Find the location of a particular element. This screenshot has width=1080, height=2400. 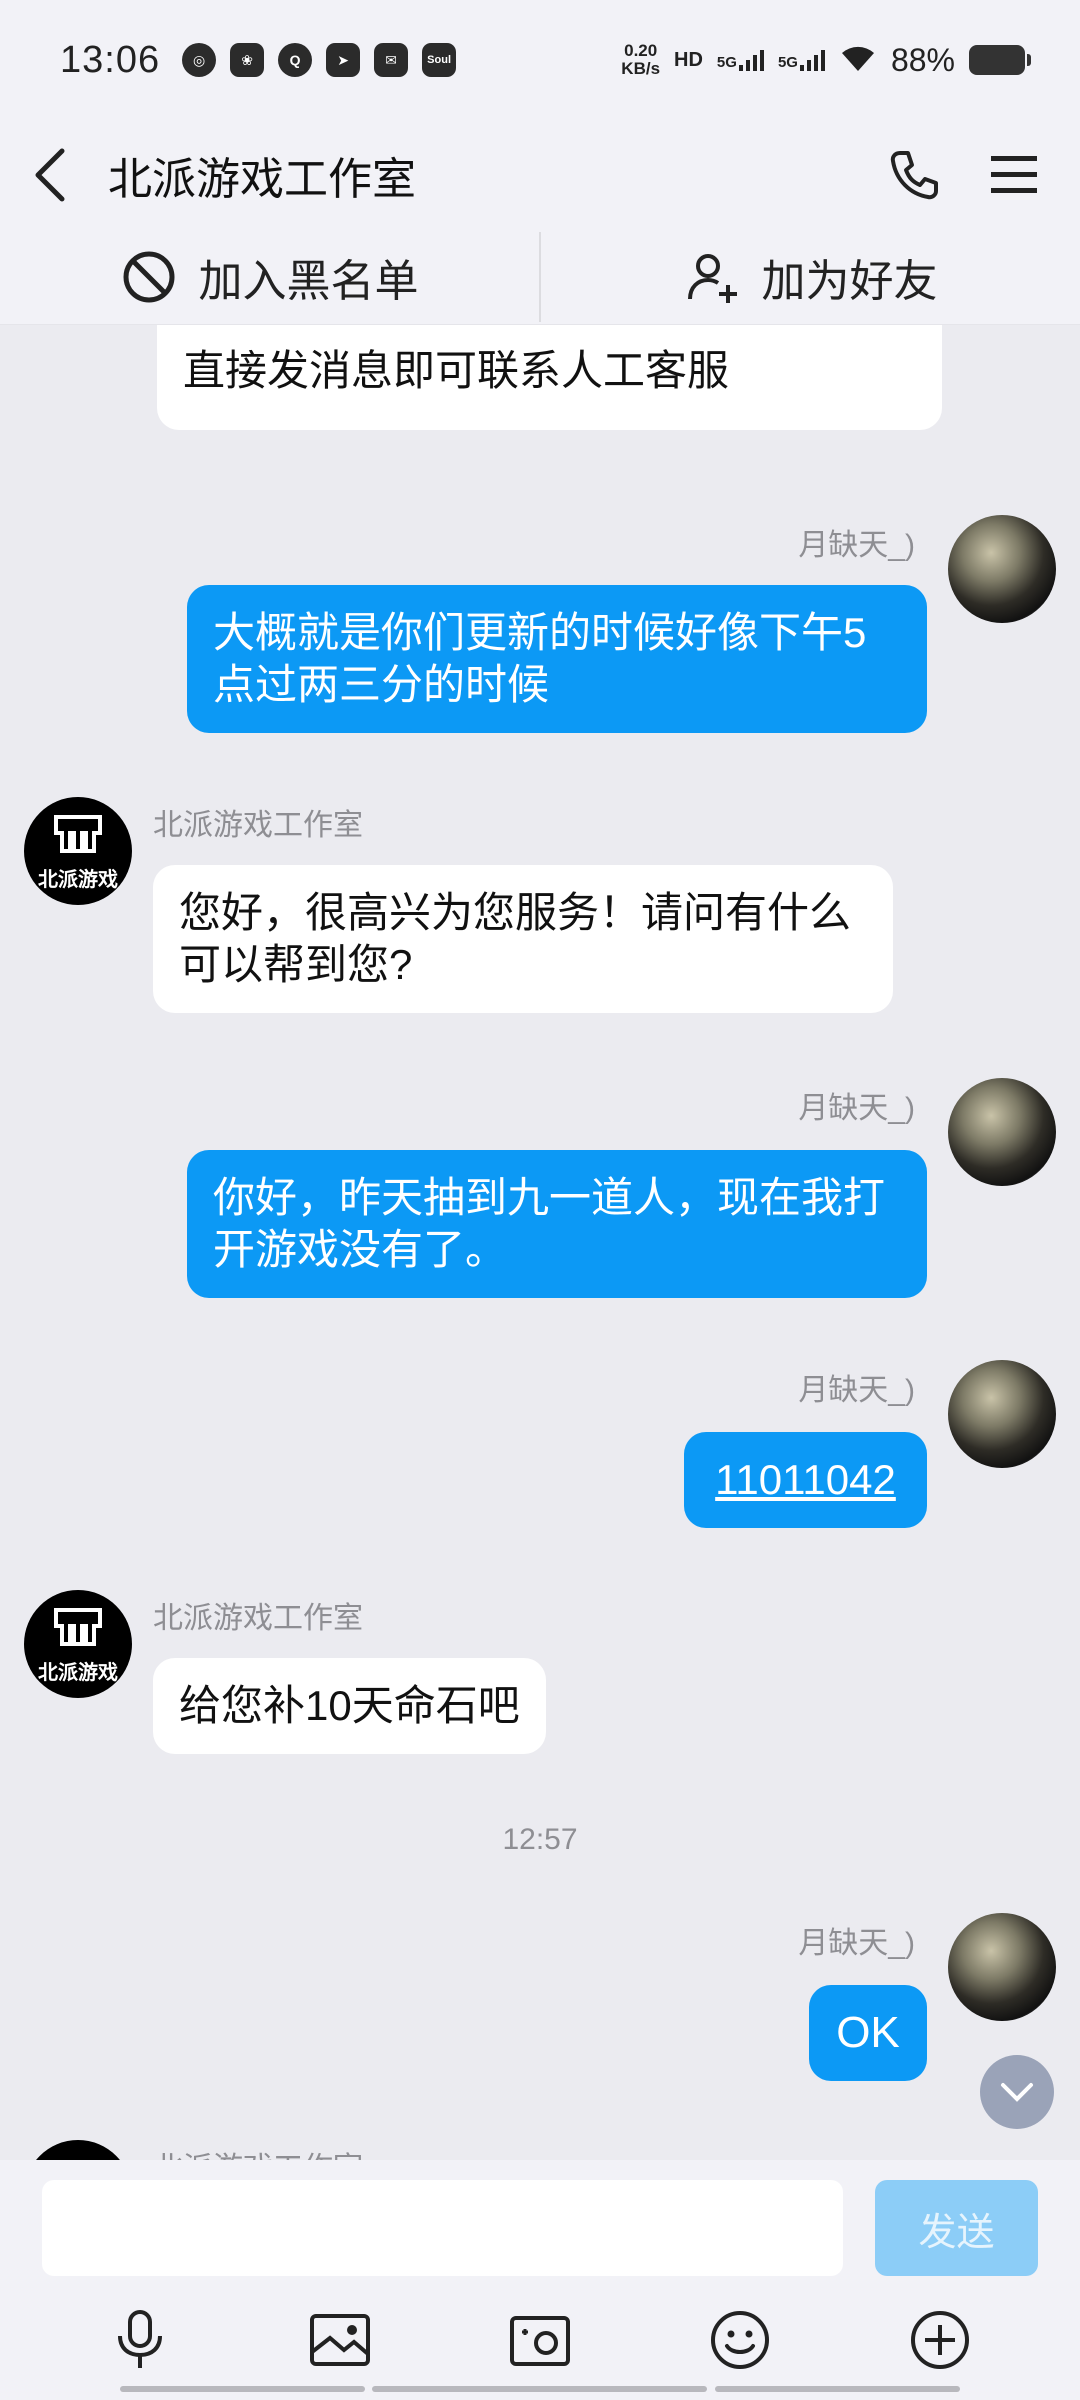

network-speed: 0.20 KB/s is located at coordinates (641, 59).